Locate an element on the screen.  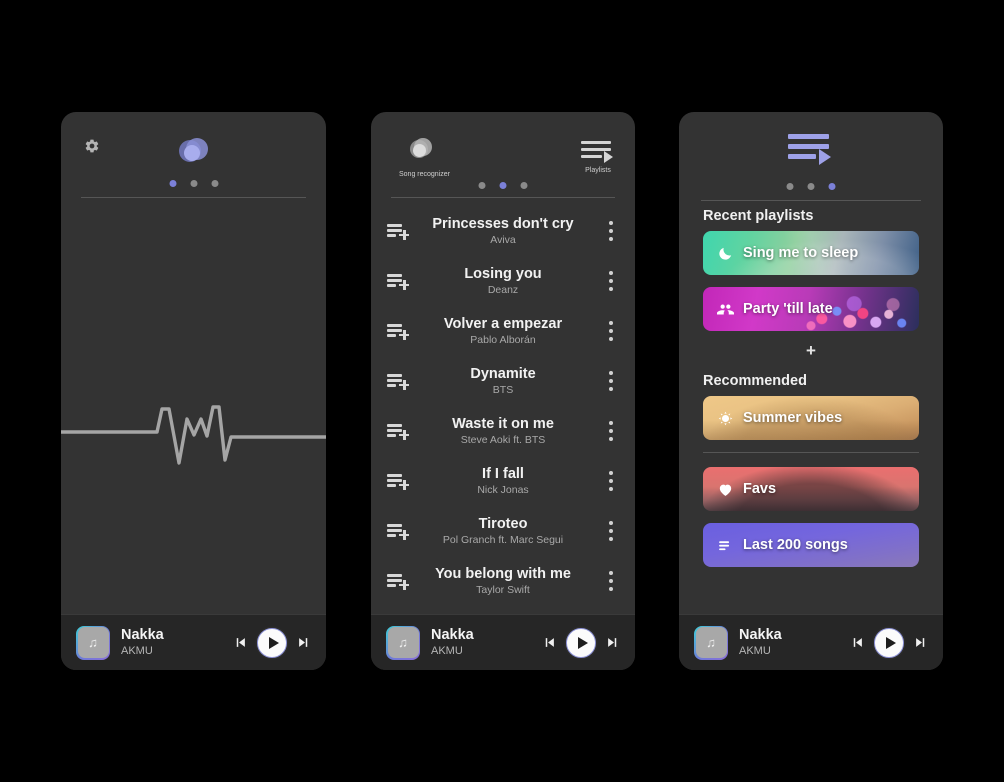
playlists-label: Playlists is located at coordinates (598, 170).